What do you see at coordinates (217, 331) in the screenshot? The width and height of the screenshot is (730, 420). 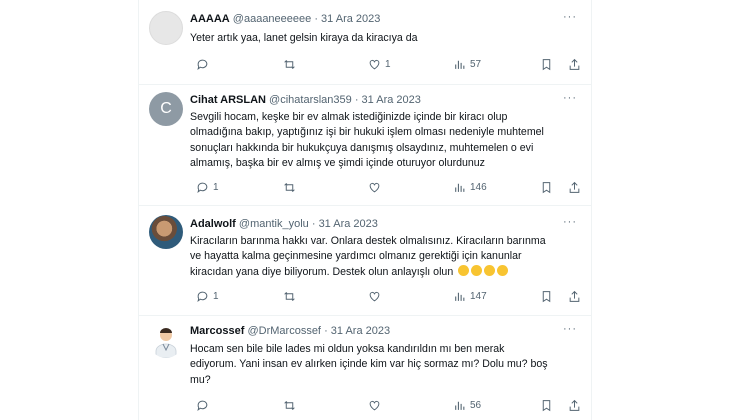 I see `author-name: Marcossef` at bounding box center [217, 331].